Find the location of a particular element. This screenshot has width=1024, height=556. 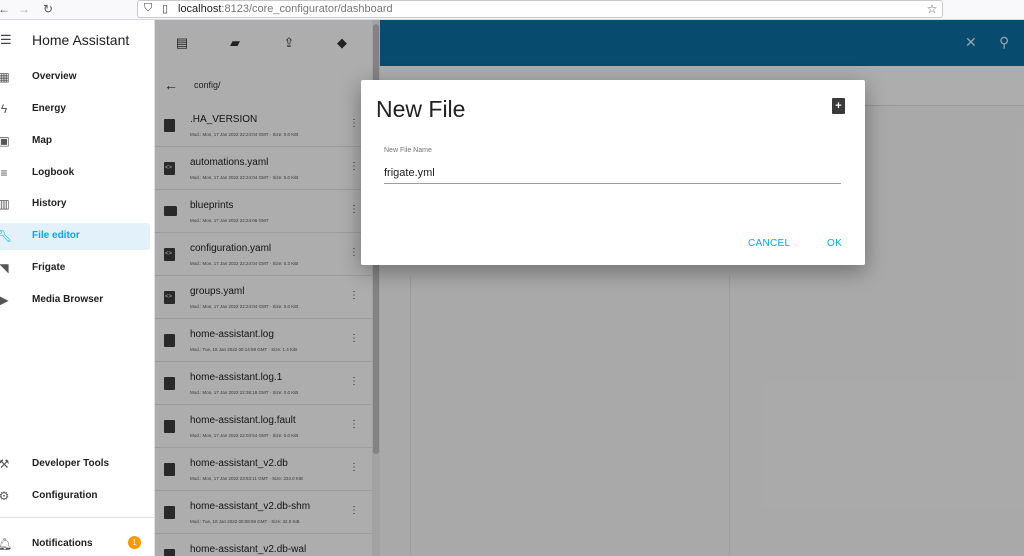

ok-button: OK is located at coordinates (834, 243).